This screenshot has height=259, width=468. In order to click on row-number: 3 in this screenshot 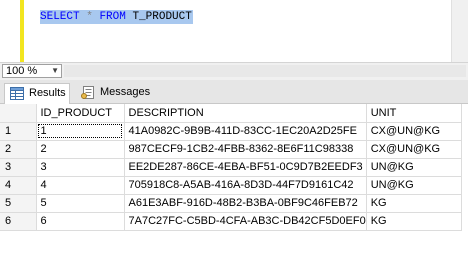, I will do `click(18, 167)`.